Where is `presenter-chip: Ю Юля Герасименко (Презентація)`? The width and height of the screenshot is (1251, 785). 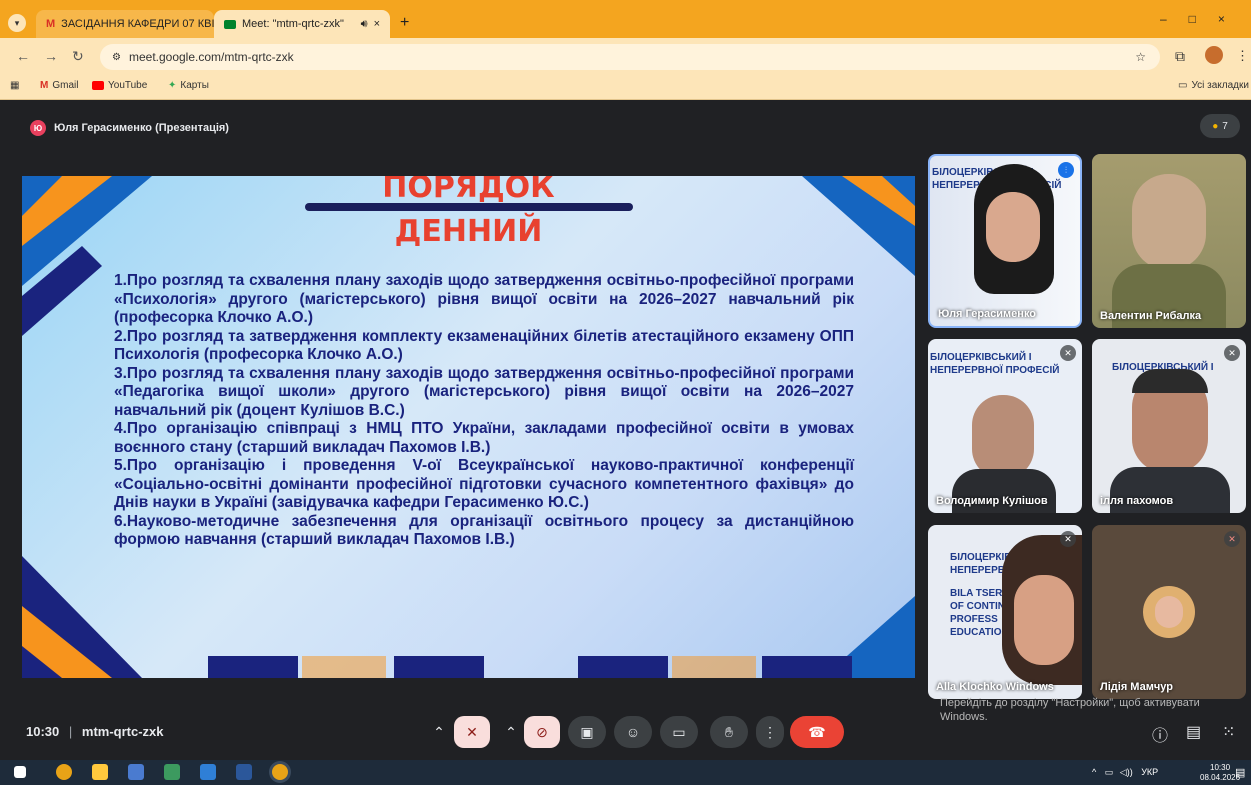
presenter-chip: Ю Юля Герасименко (Презентація) is located at coordinates (129, 128).